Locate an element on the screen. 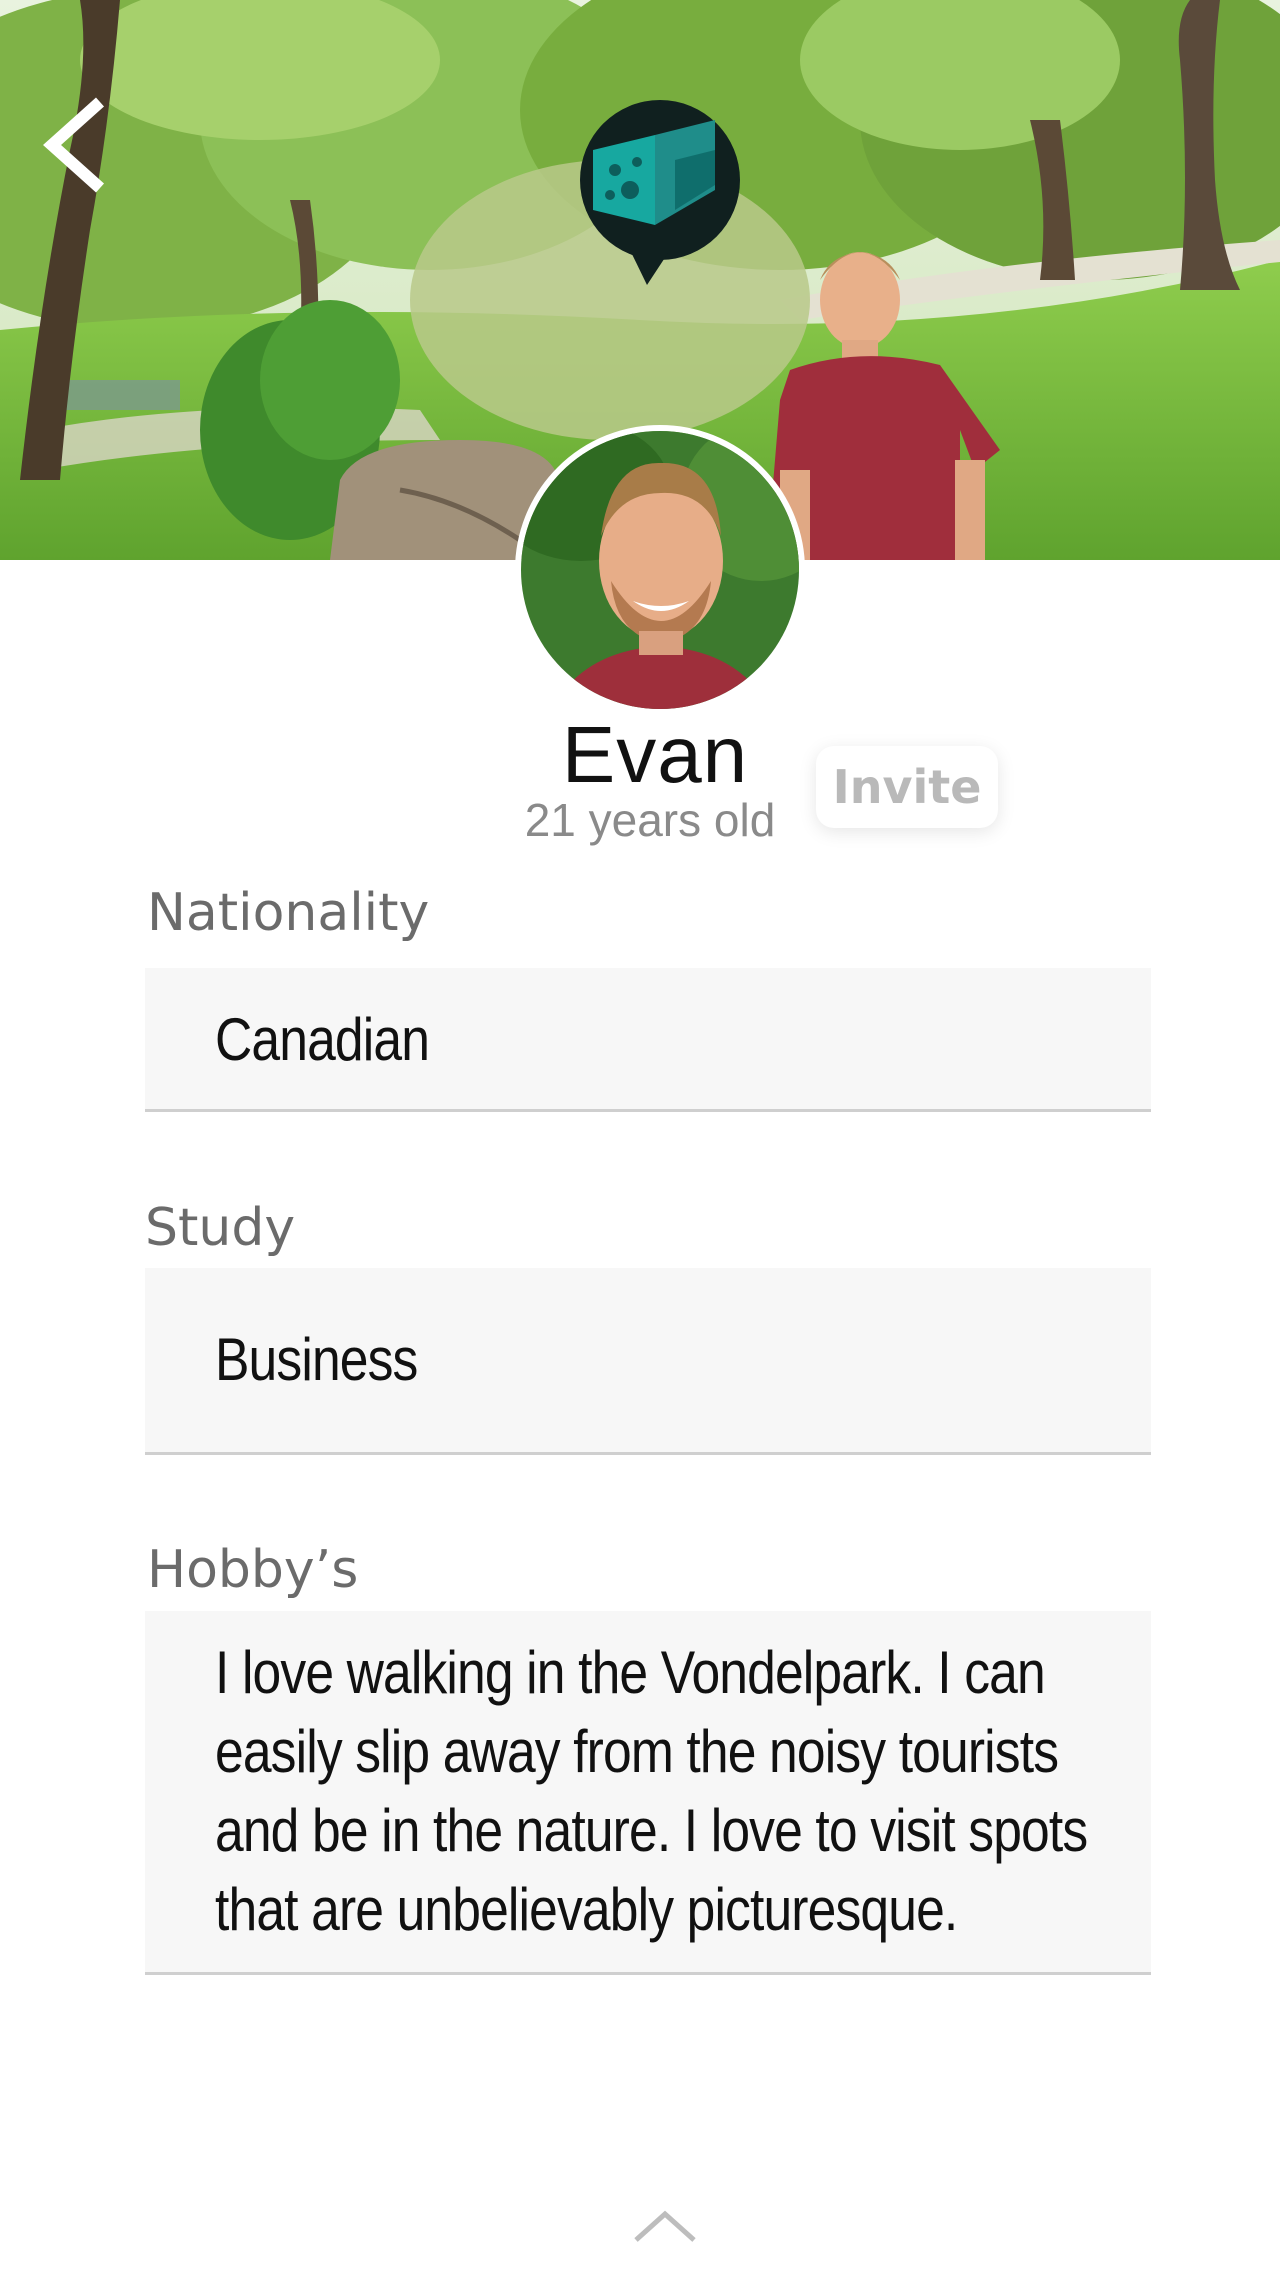 This screenshot has width=1280, height=2272. nationality-label: Nationality is located at coordinates (288, 913).